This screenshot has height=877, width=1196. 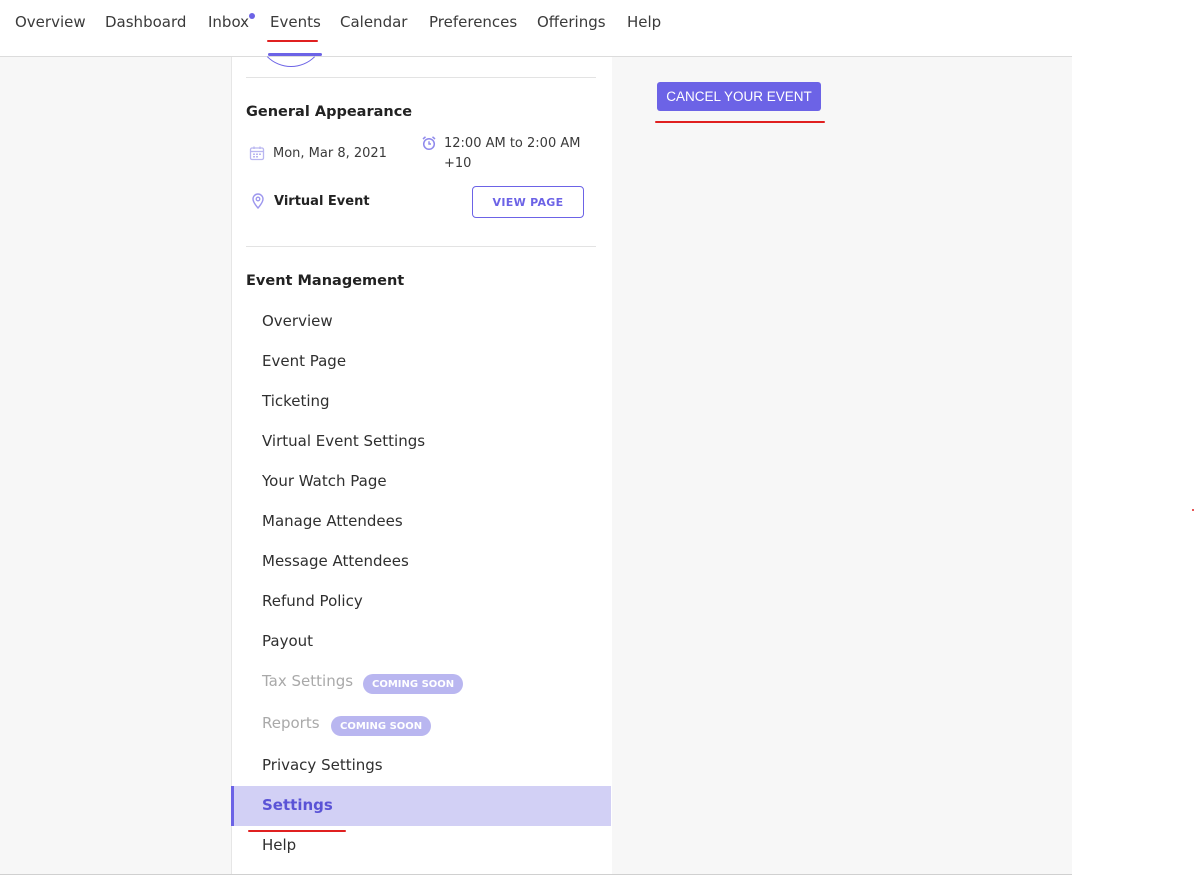 What do you see at coordinates (458, 163) in the screenshot?
I see `event-timezone: +10` at bounding box center [458, 163].